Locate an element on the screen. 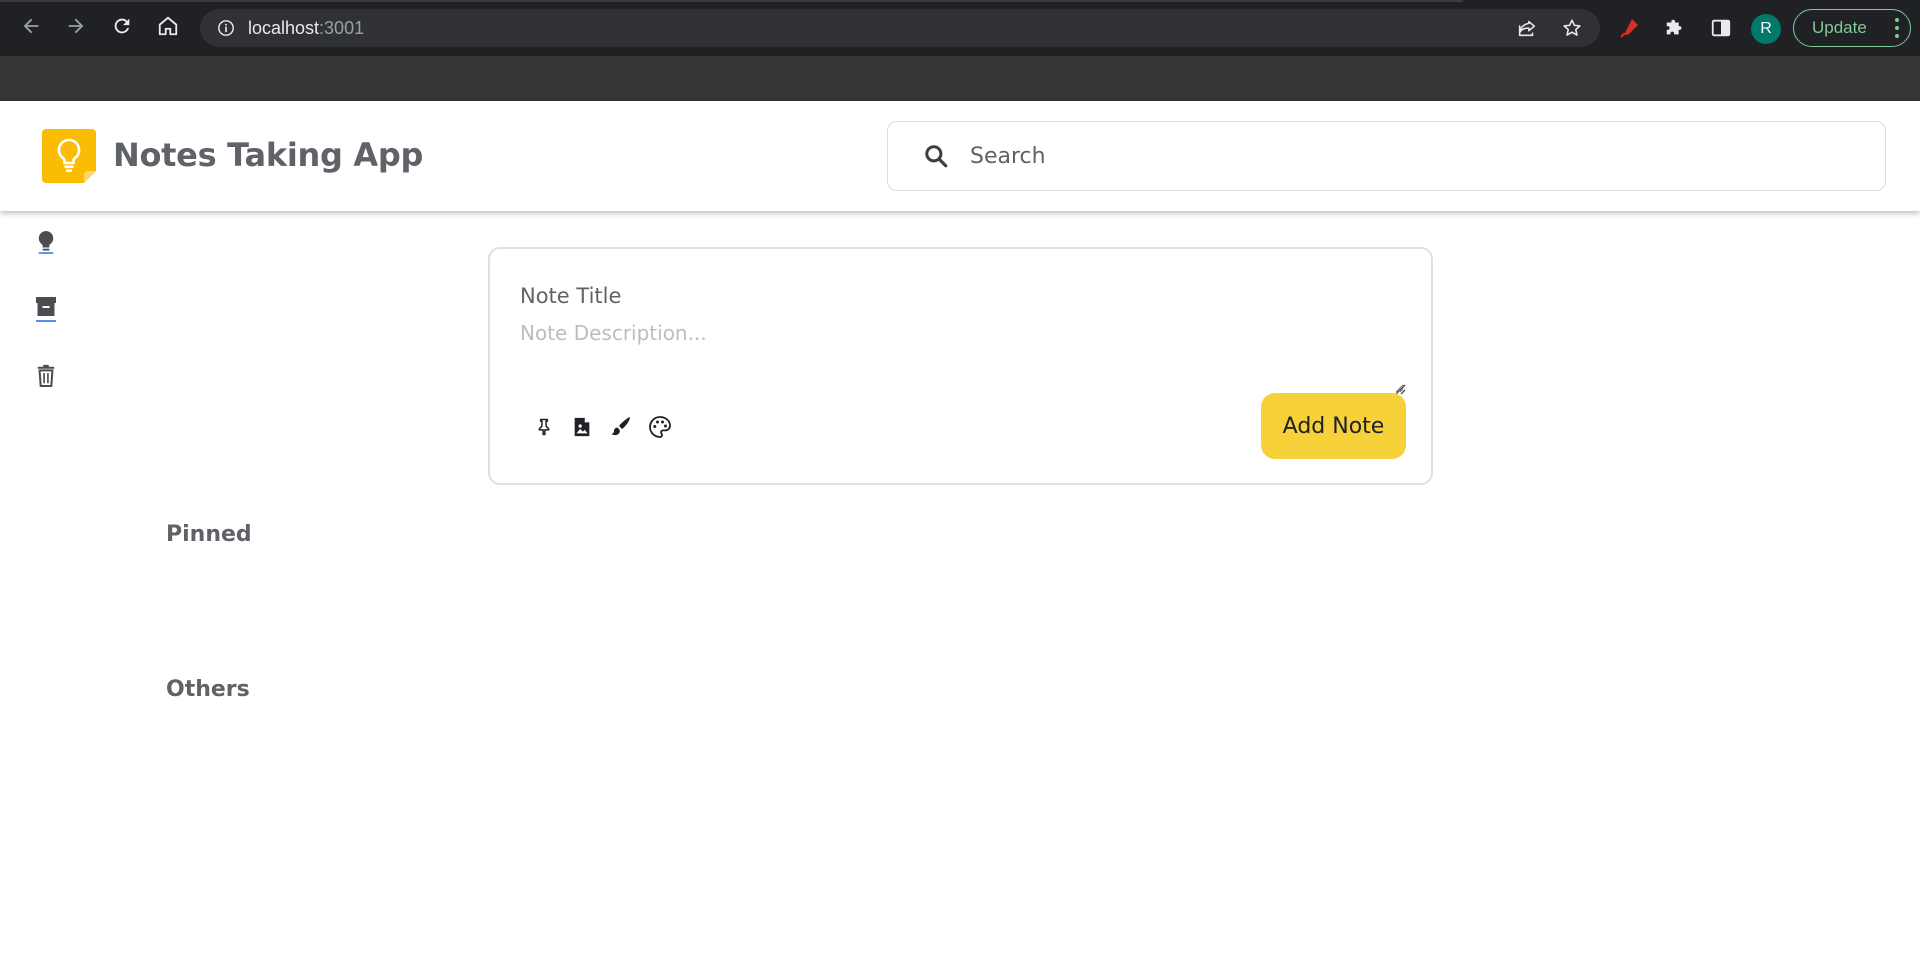 The height and width of the screenshot is (963, 1920). profile-initial: R is located at coordinates (1766, 28).